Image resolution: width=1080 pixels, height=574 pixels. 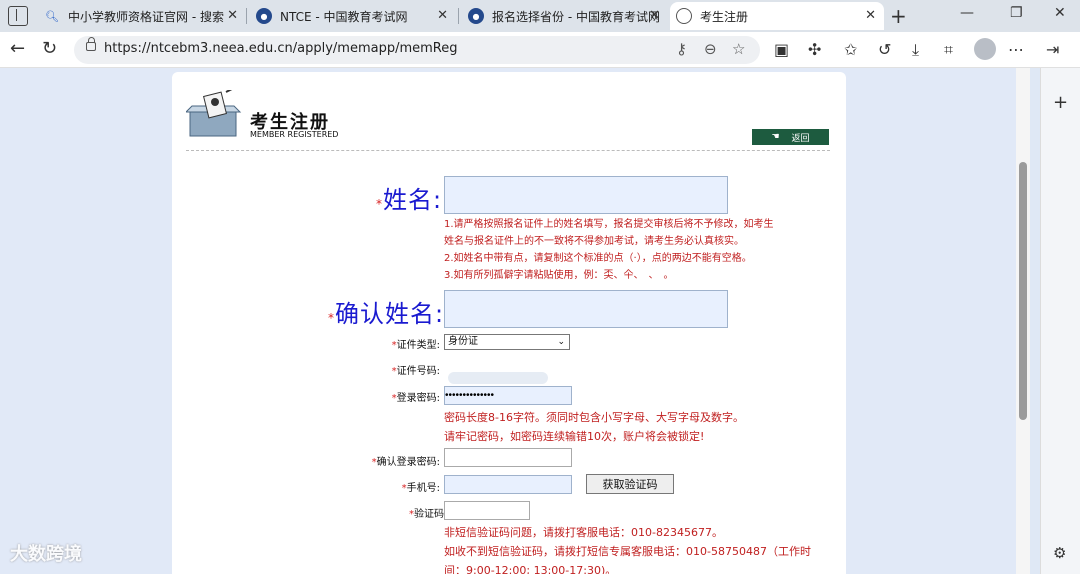 What do you see at coordinates (426, 514) in the screenshot?
I see `code-label: *验证码` at bounding box center [426, 514].